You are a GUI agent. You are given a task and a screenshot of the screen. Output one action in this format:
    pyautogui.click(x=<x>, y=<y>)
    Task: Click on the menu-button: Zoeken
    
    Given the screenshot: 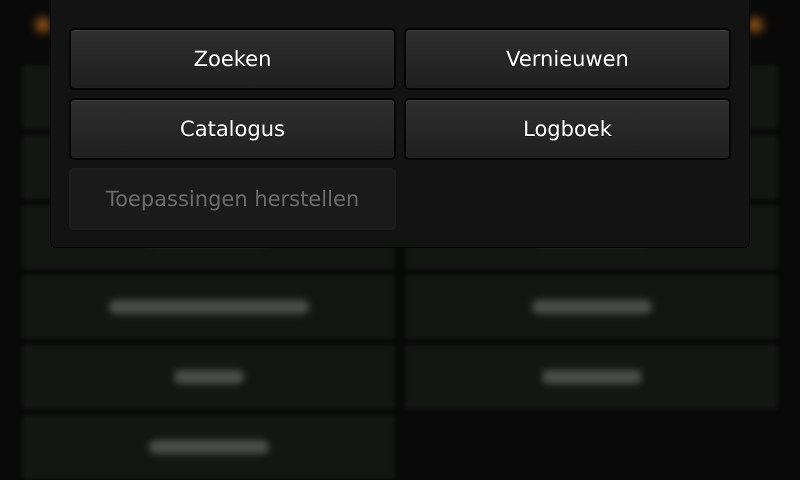 What is the action you would take?
    pyautogui.click(x=232, y=59)
    